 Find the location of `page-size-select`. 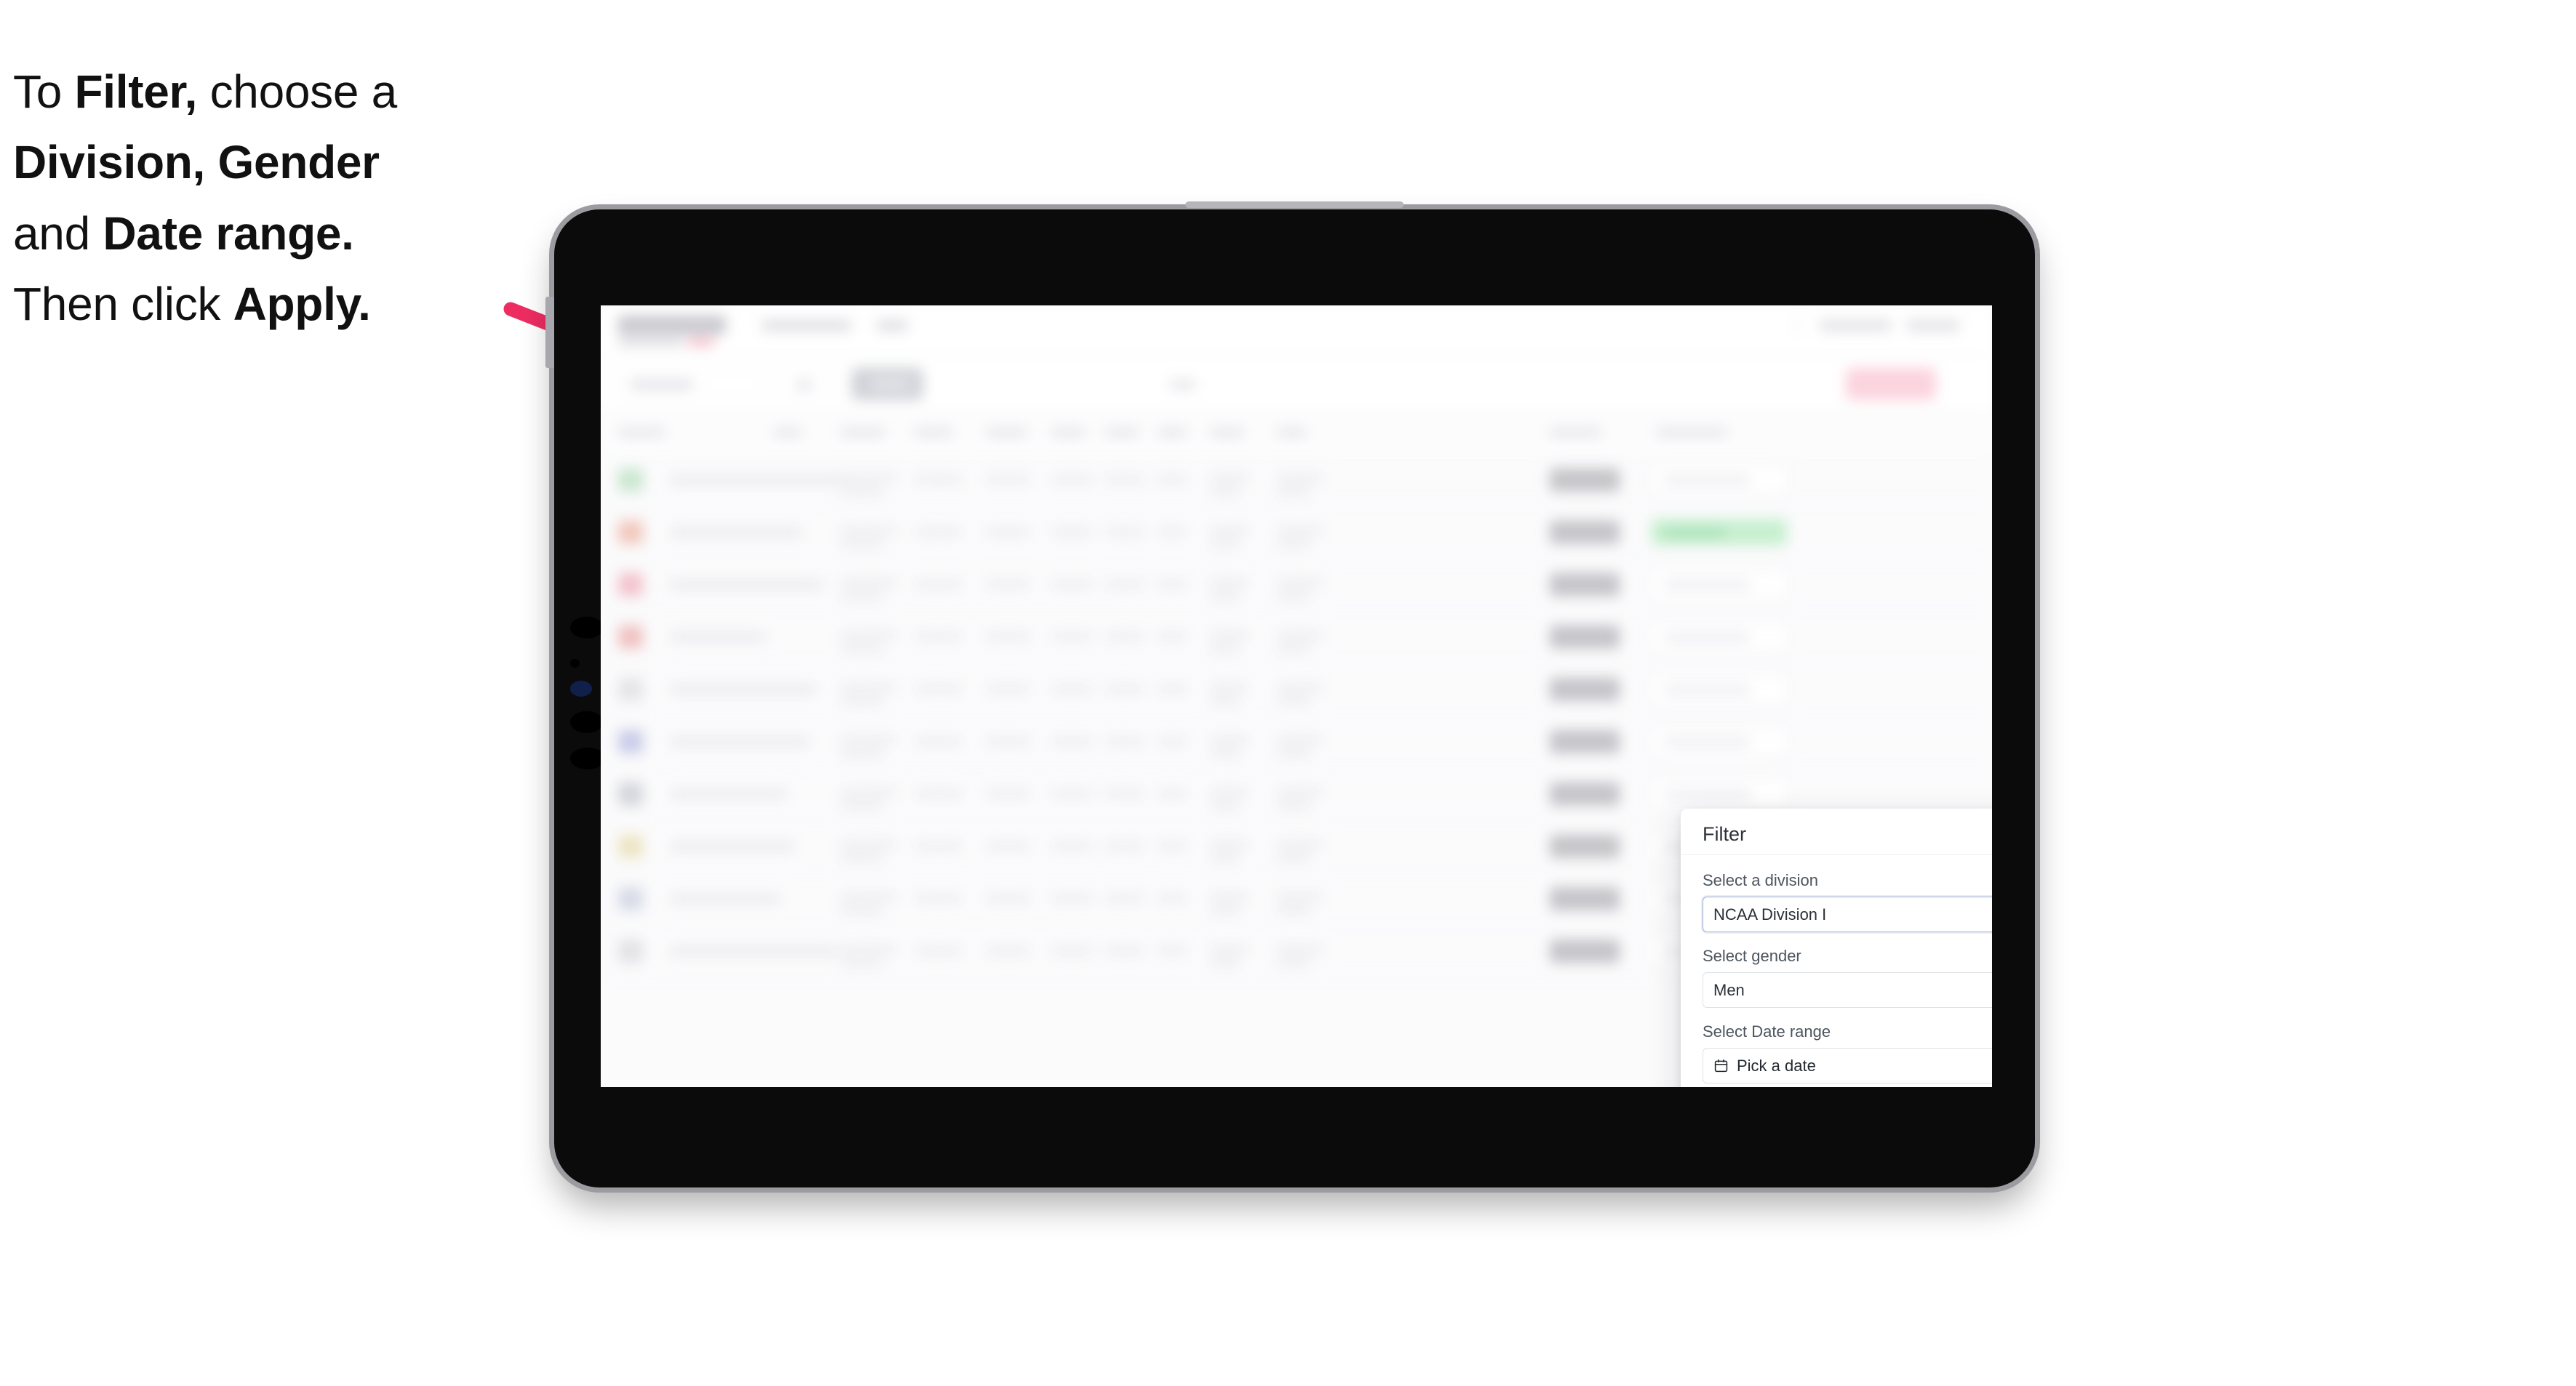

page-size-select is located at coordinates (805, 384).